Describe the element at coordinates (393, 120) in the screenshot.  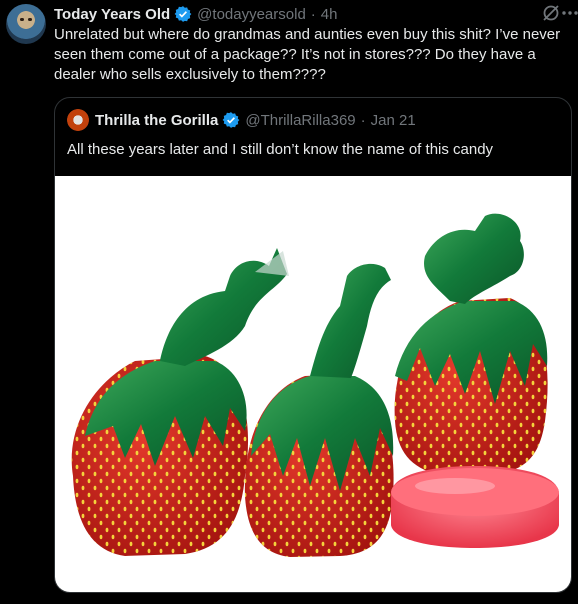
I see `quoted-date: Jan 21` at that location.